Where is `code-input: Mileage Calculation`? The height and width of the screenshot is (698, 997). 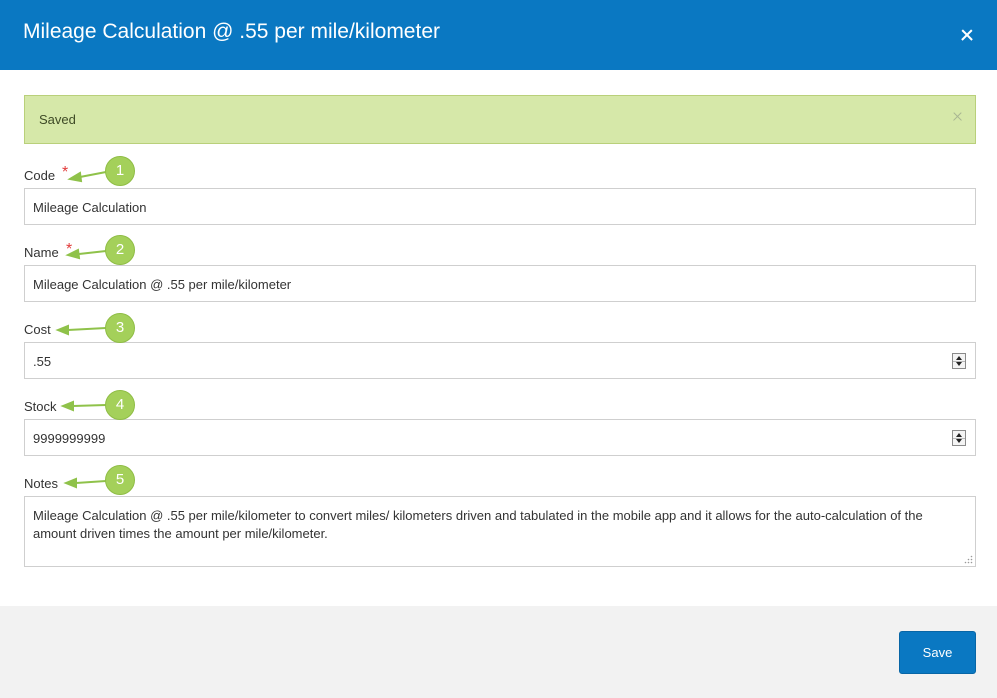 code-input: Mileage Calculation is located at coordinates (500, 206).